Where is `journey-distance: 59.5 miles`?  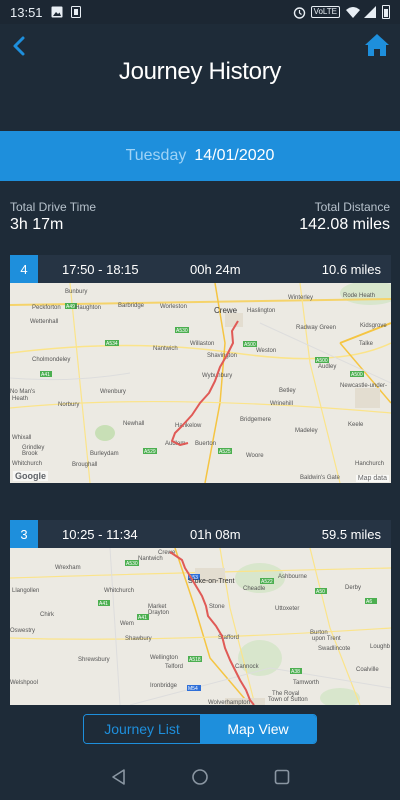
journey-distance: 59.5 miles is located at coordinates (351, 534).